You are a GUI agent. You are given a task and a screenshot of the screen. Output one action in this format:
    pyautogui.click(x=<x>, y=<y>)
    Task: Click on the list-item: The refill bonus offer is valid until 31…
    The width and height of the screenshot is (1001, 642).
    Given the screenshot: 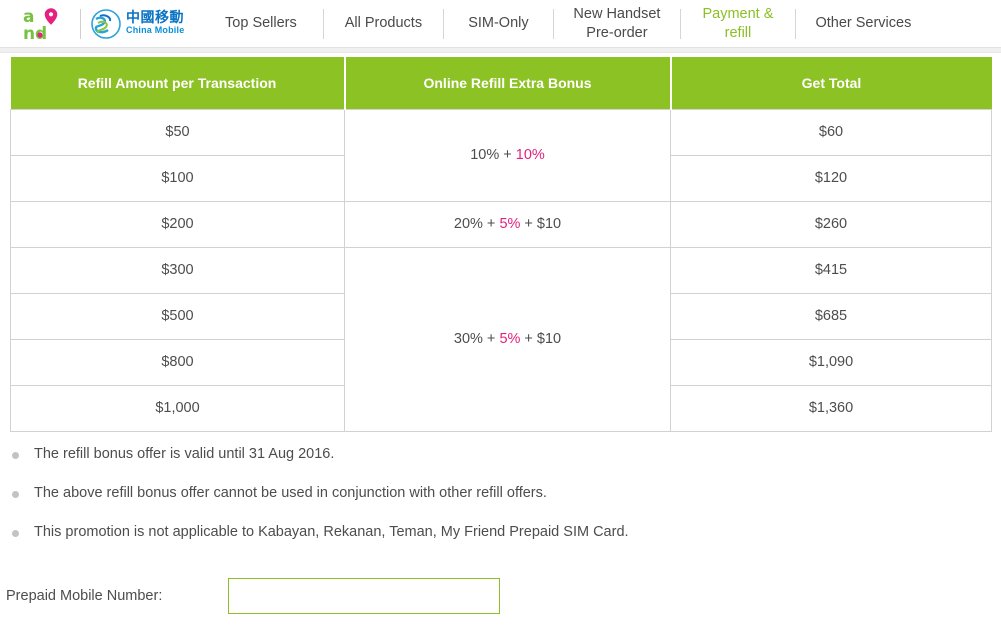 What is the action you would take?
    pyautogui.click(x=506, y=454)
    